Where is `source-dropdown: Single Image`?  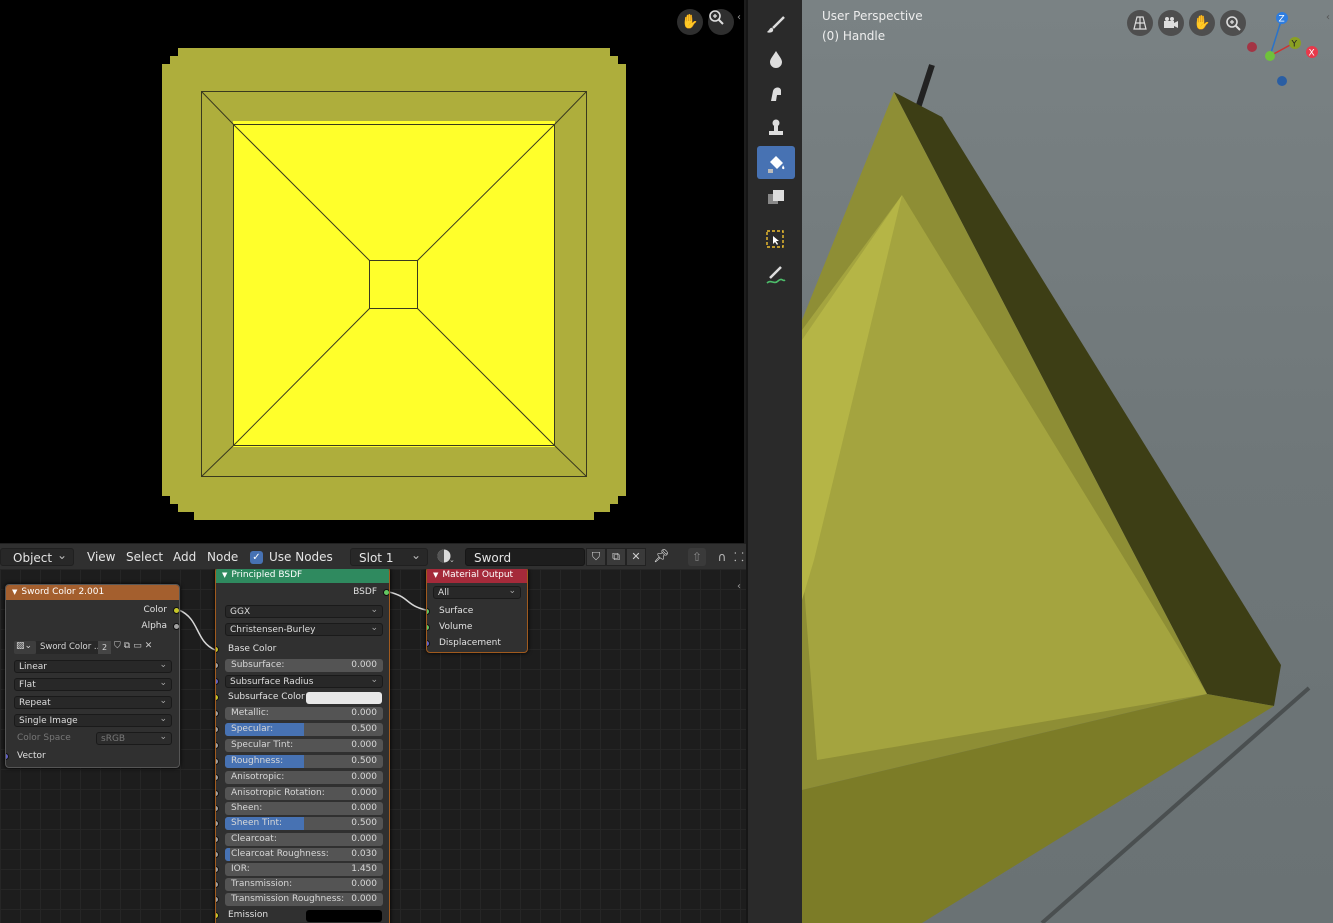
source-dropdown: Single Image is located at coordinates (93, 720).